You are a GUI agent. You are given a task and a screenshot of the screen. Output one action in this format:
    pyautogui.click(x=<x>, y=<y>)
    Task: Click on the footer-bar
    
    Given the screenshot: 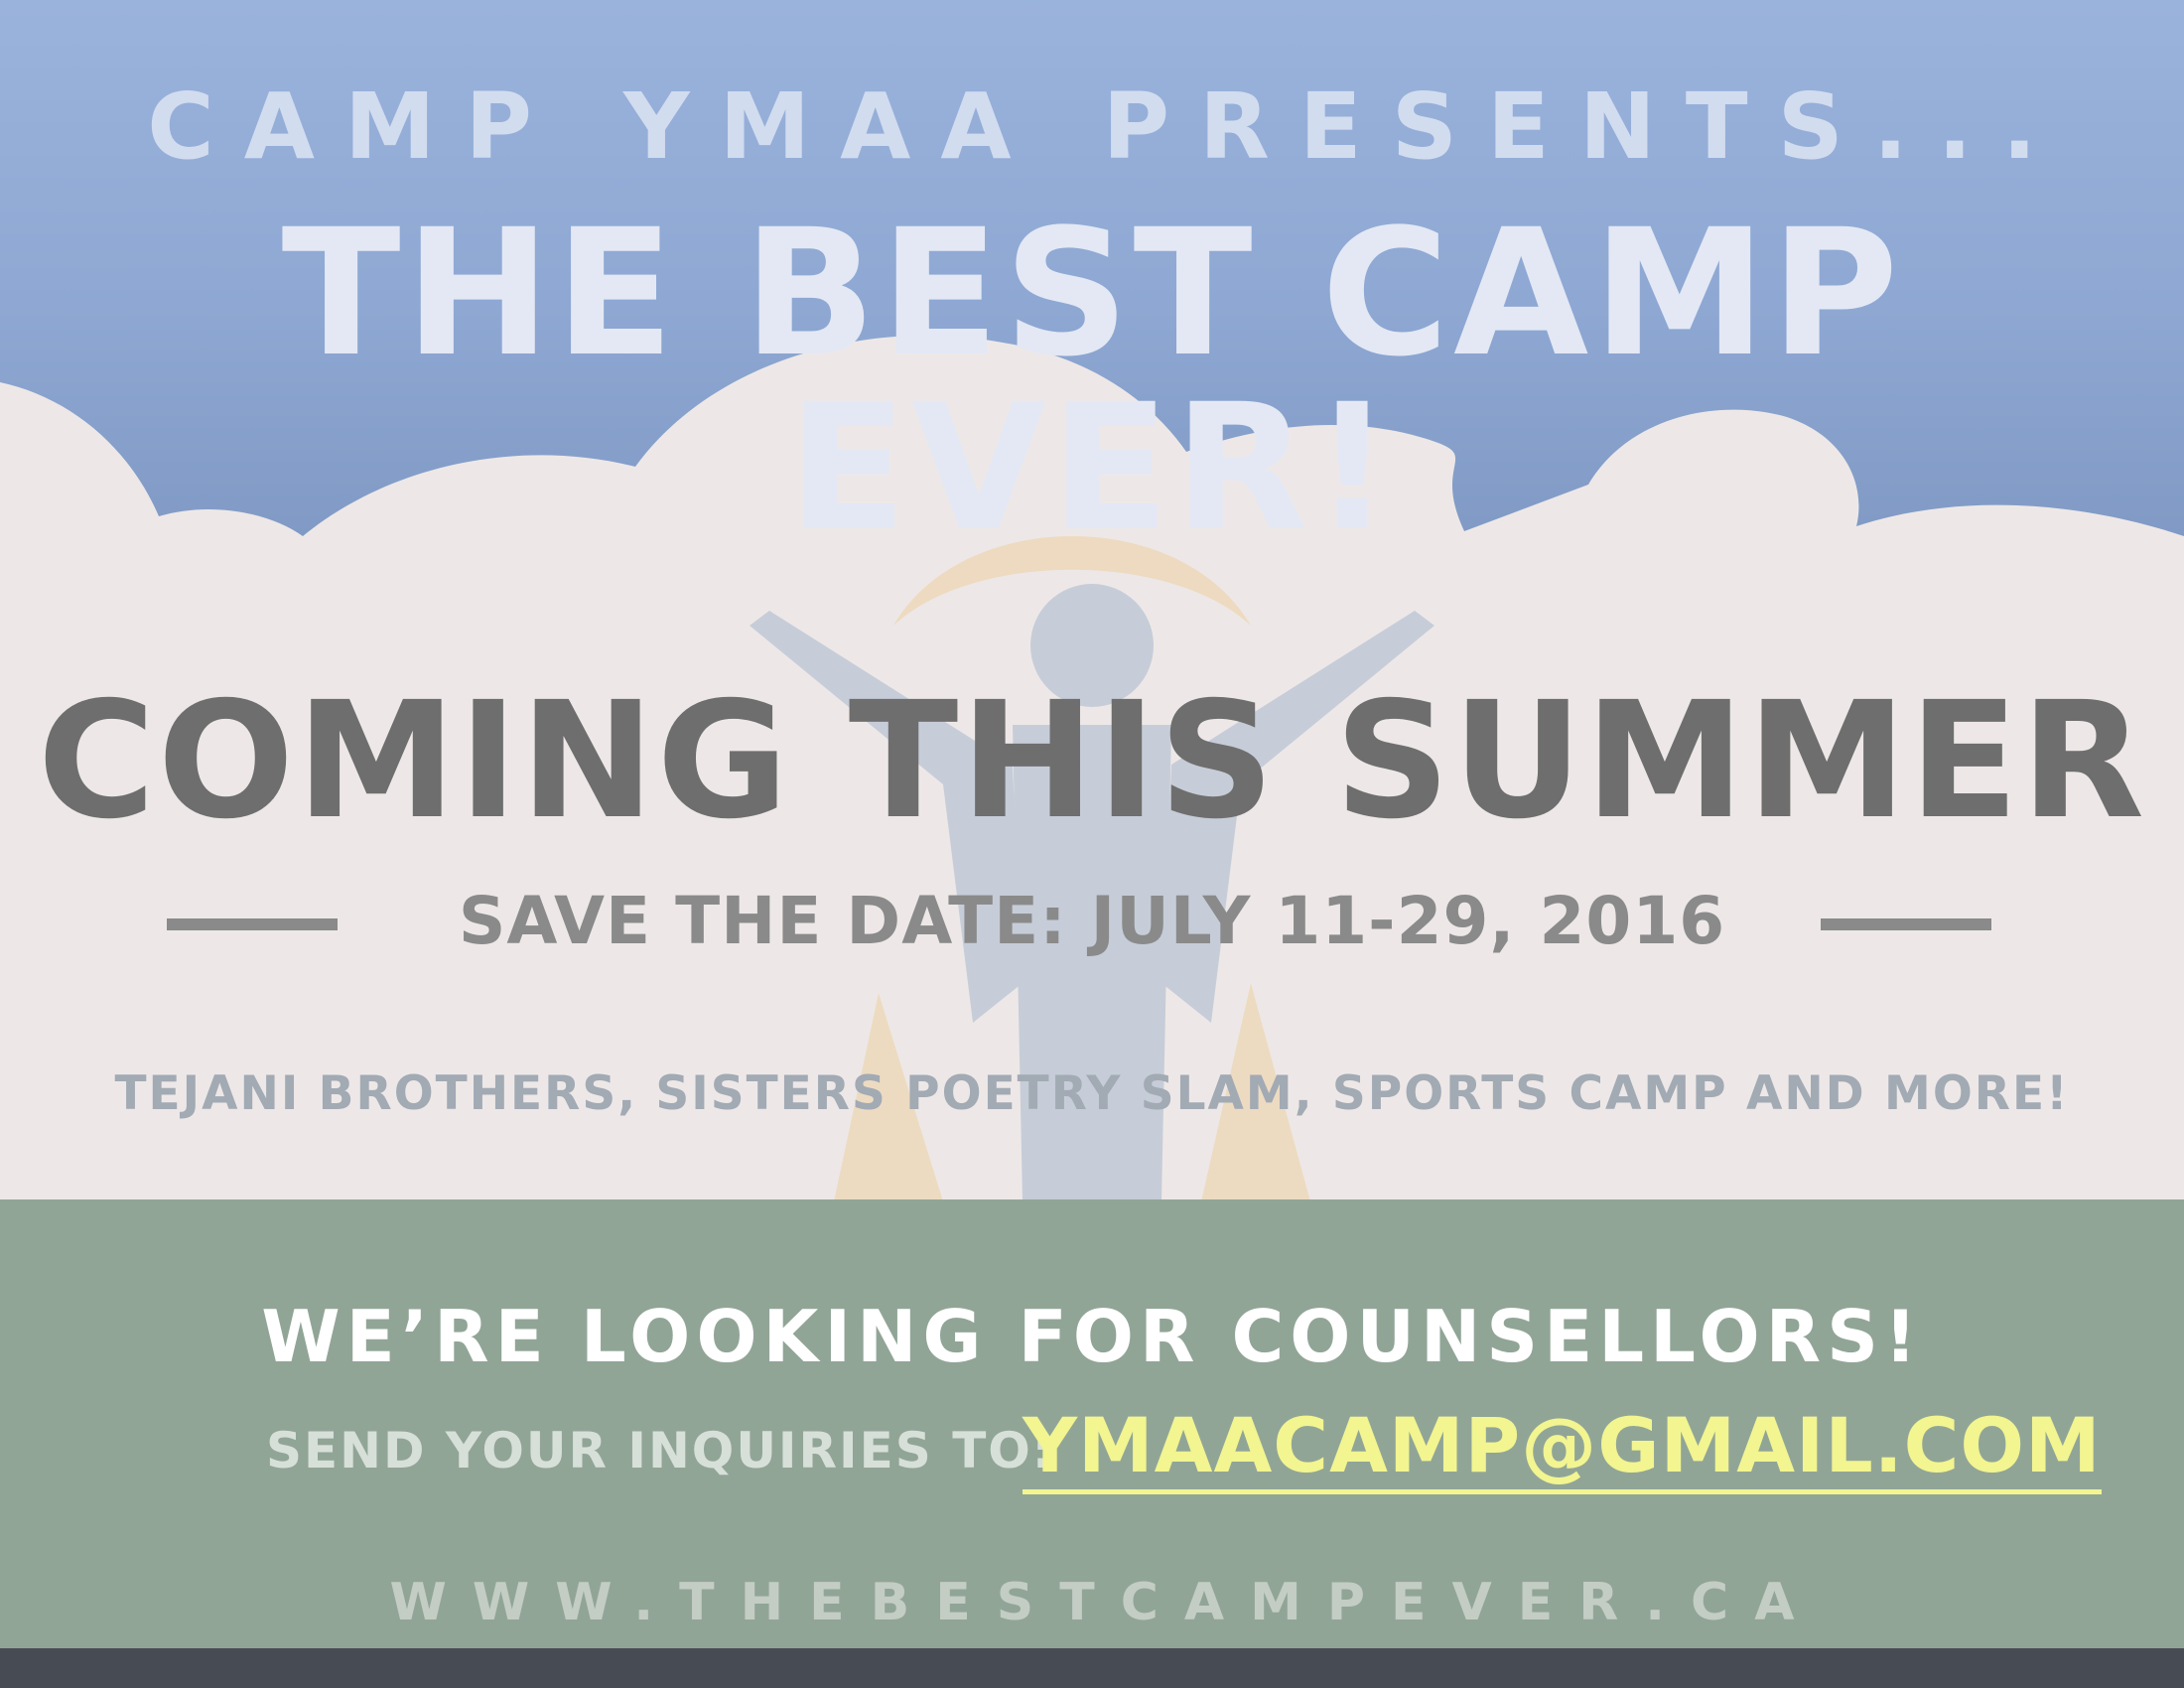 What is the action you would take?
    pyautogui.click(x=1092, y=1668)
    